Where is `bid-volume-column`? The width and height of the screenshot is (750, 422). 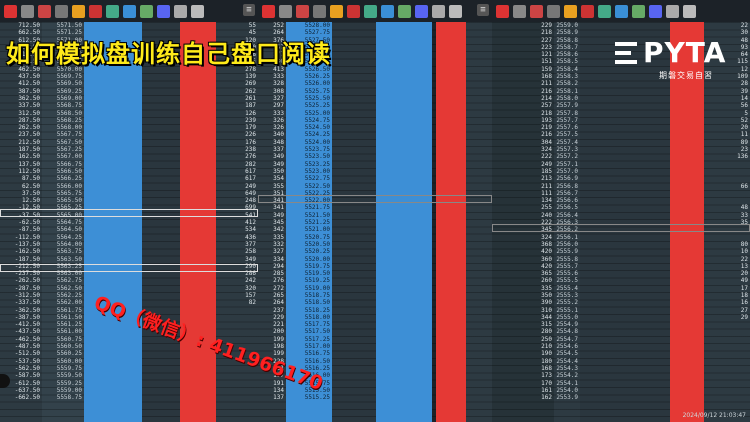
bid-volume-column is located at coordinates (625, 222).